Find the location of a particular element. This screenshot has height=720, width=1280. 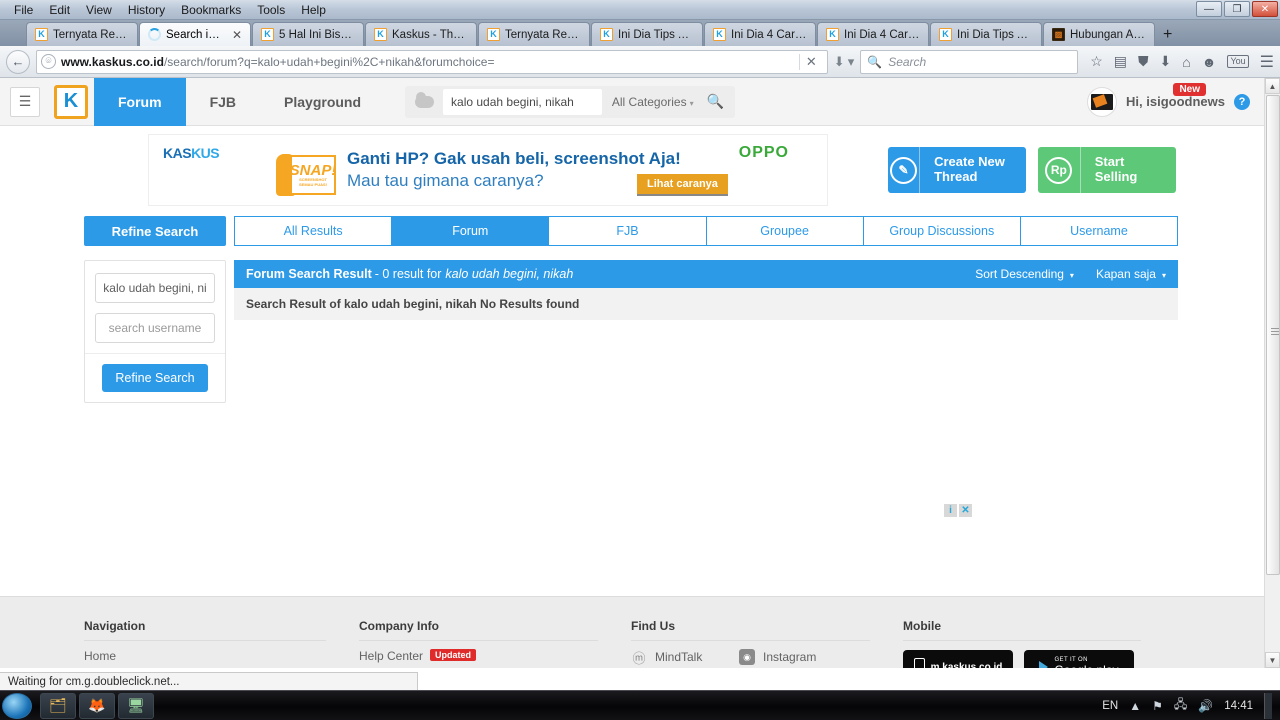

rupiah-icon: Rp is located at coordinates (1059, 170).